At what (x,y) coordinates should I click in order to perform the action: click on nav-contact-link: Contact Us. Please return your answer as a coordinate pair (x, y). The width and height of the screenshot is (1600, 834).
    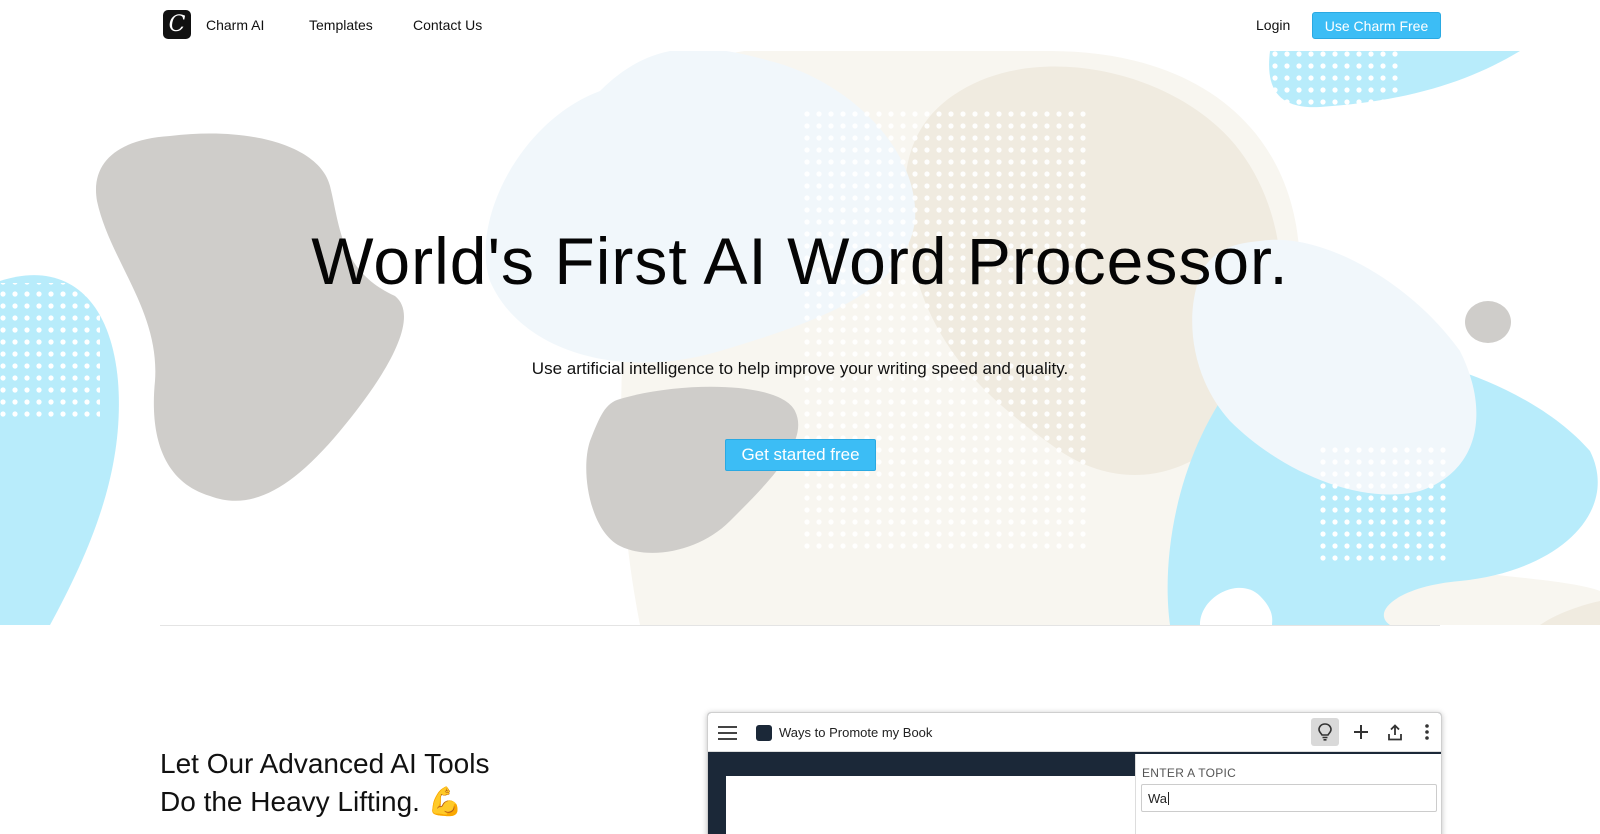
    Looking at the image, I should click on (447, 25).